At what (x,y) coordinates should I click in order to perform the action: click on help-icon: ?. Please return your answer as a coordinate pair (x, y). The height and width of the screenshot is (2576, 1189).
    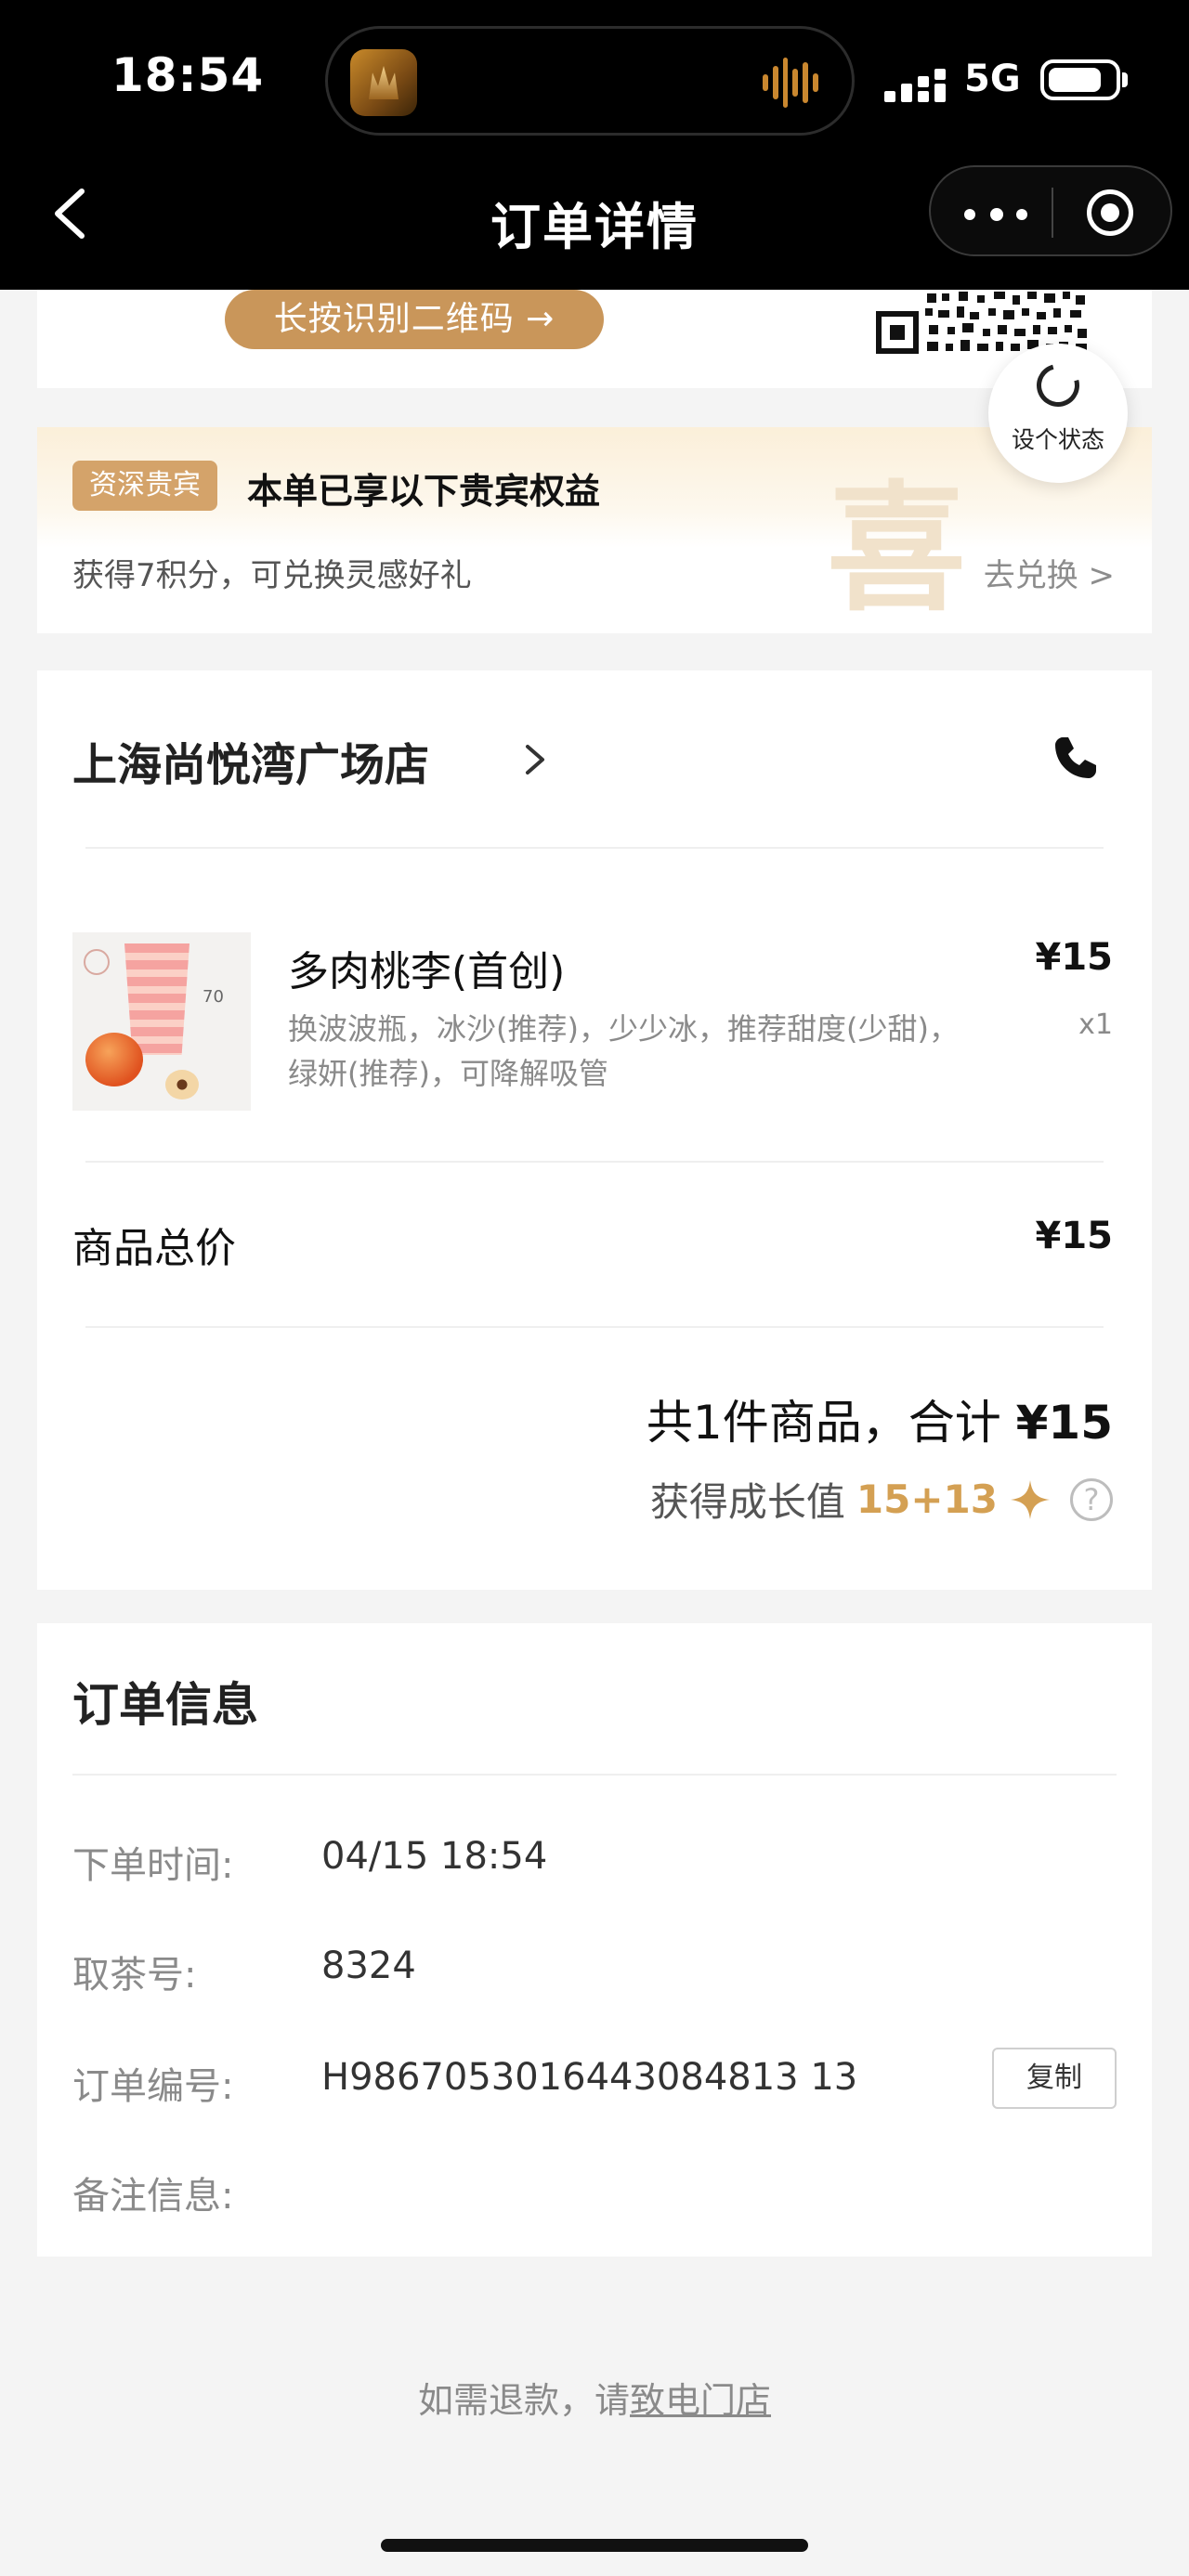
    Looking at the image, I should click on (1091, 1499).